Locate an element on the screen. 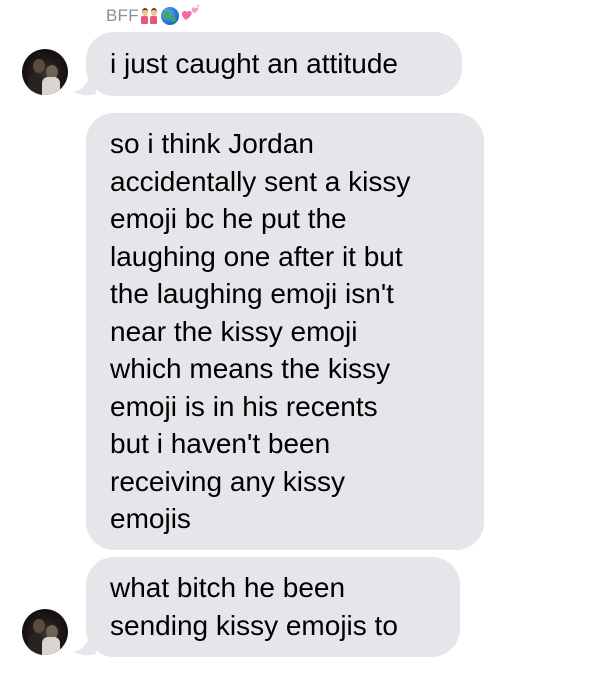 This screenshot has height=680, width=592. sender-name: BFF is located at coordinates (122, 15).